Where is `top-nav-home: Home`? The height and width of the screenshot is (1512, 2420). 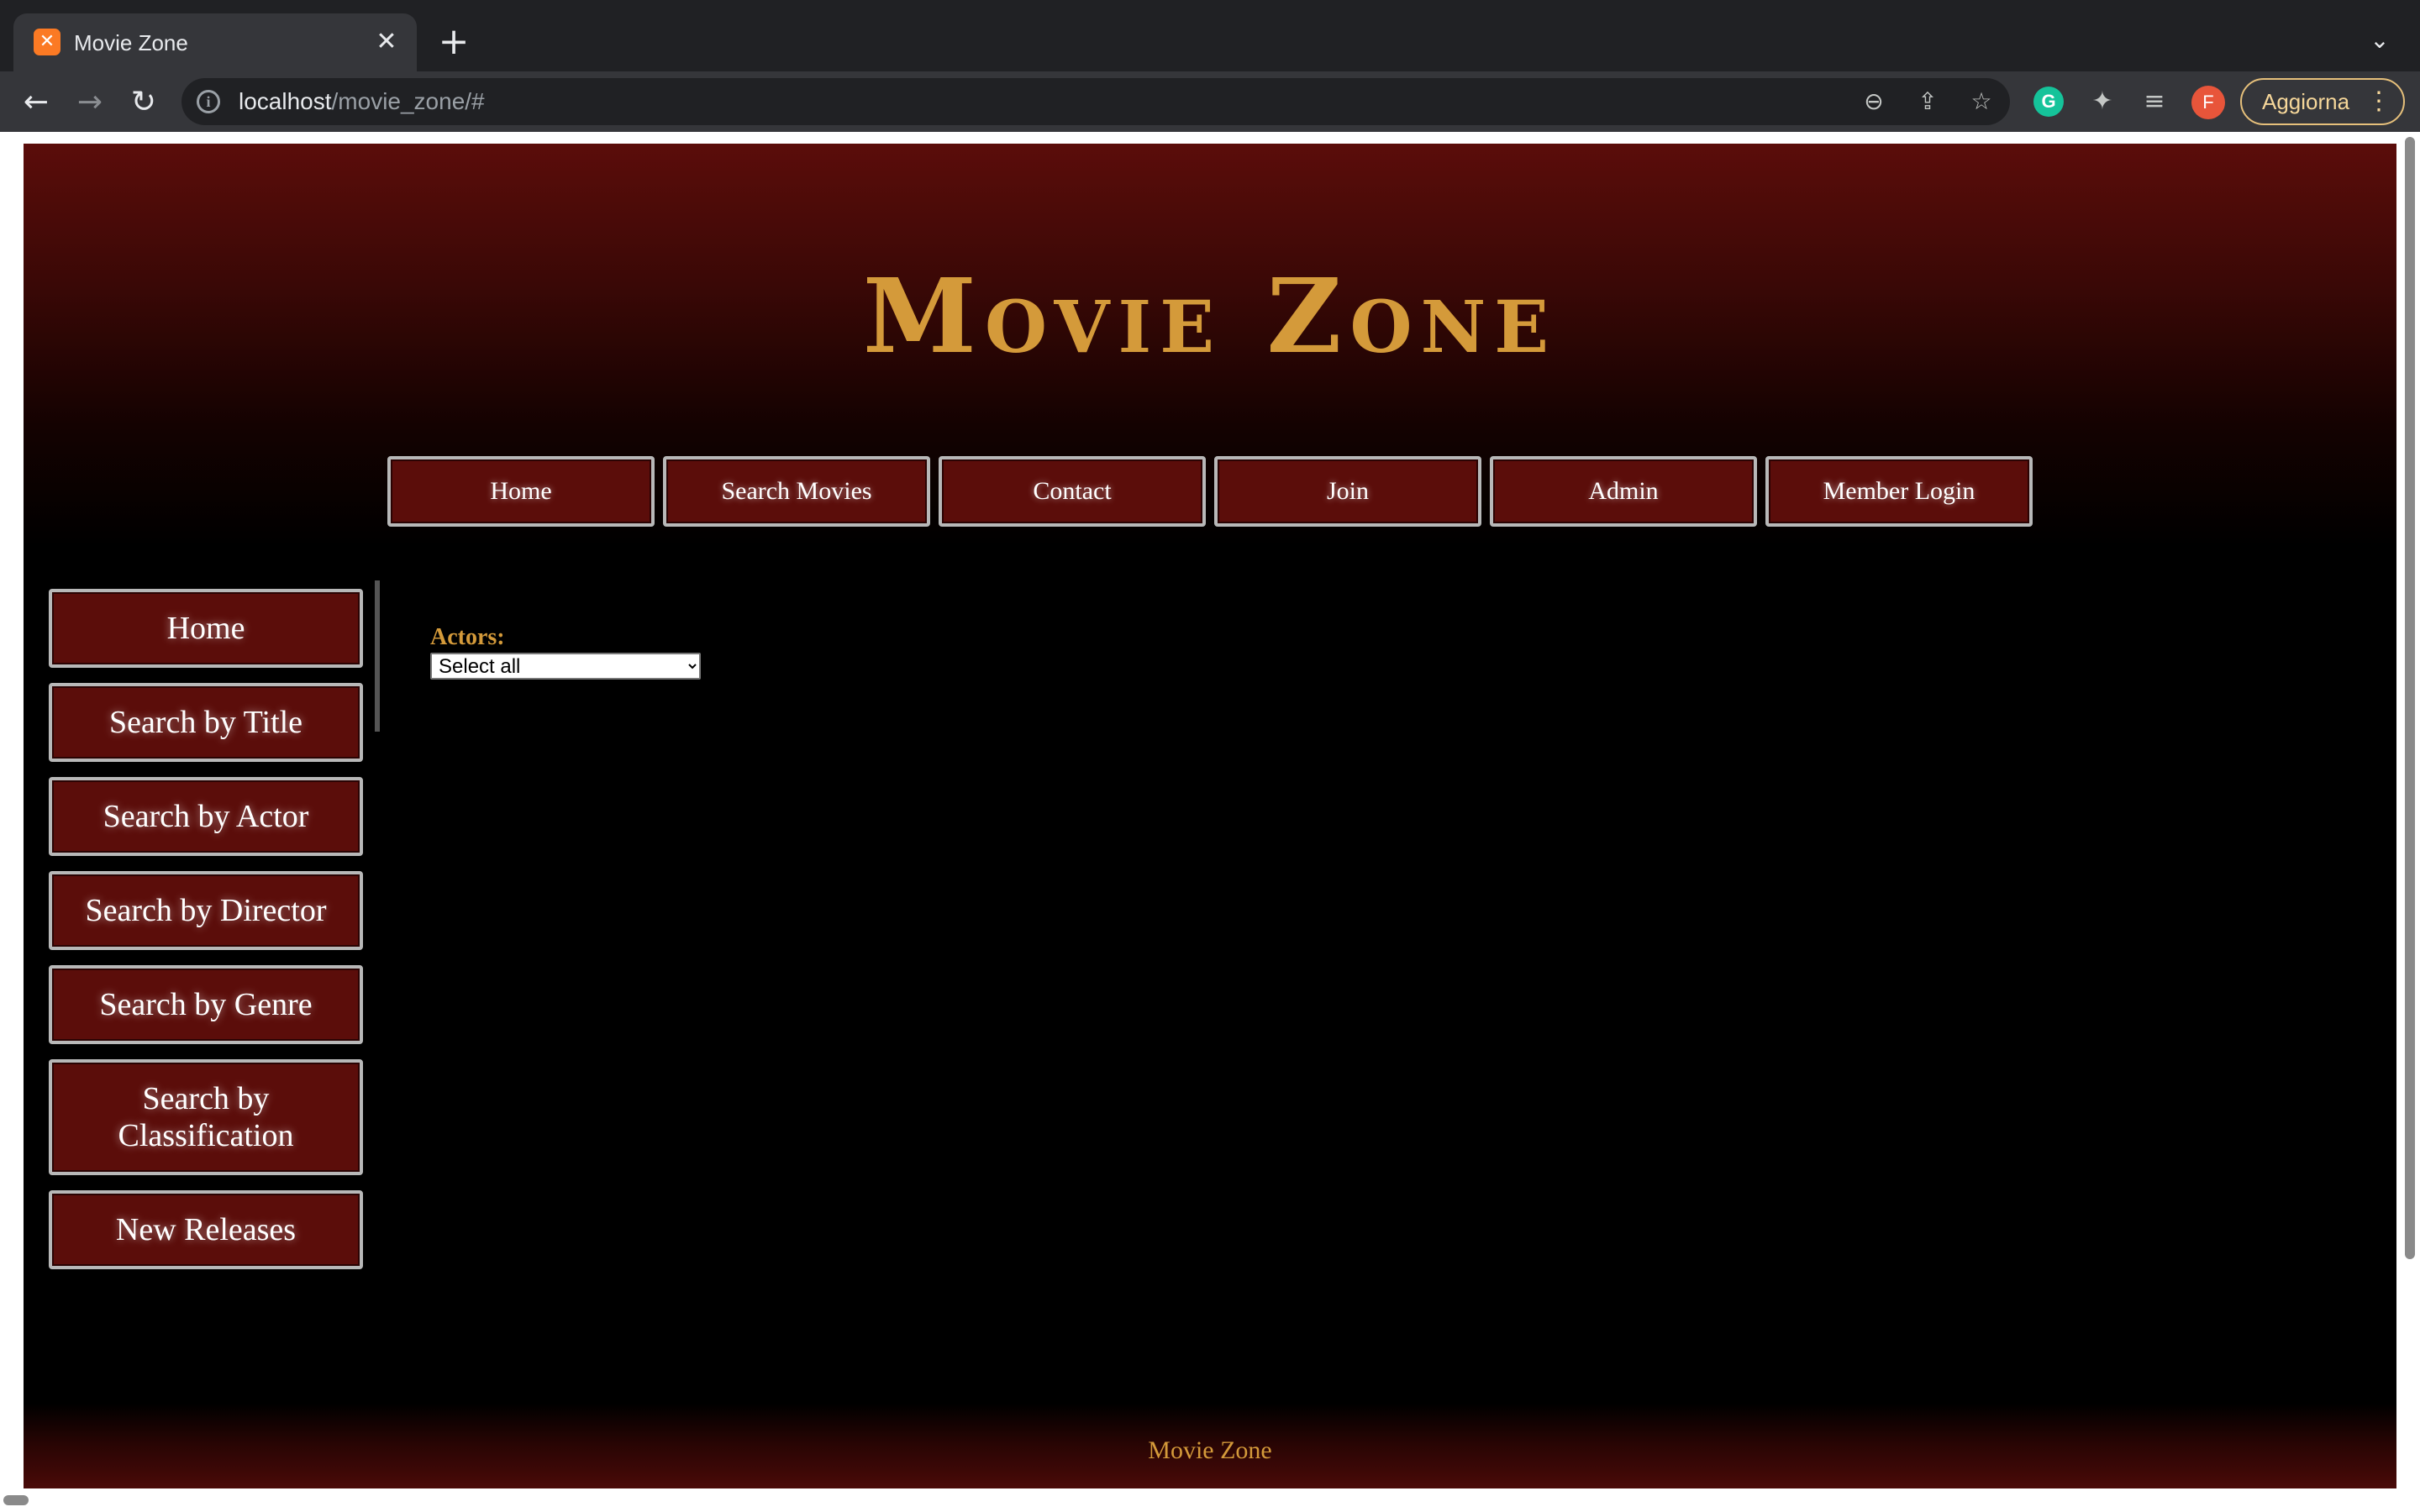
top-nav-home: Home is located at coordinates (521, 491).